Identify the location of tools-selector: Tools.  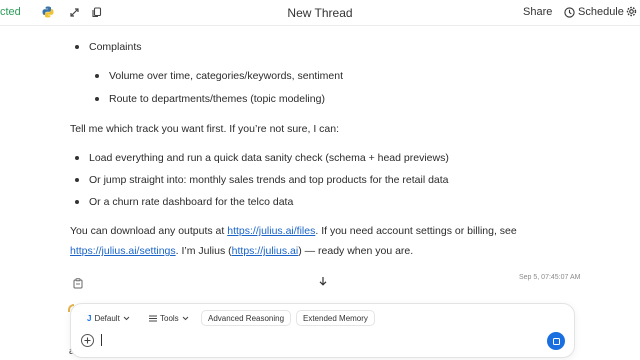
(169, 318).